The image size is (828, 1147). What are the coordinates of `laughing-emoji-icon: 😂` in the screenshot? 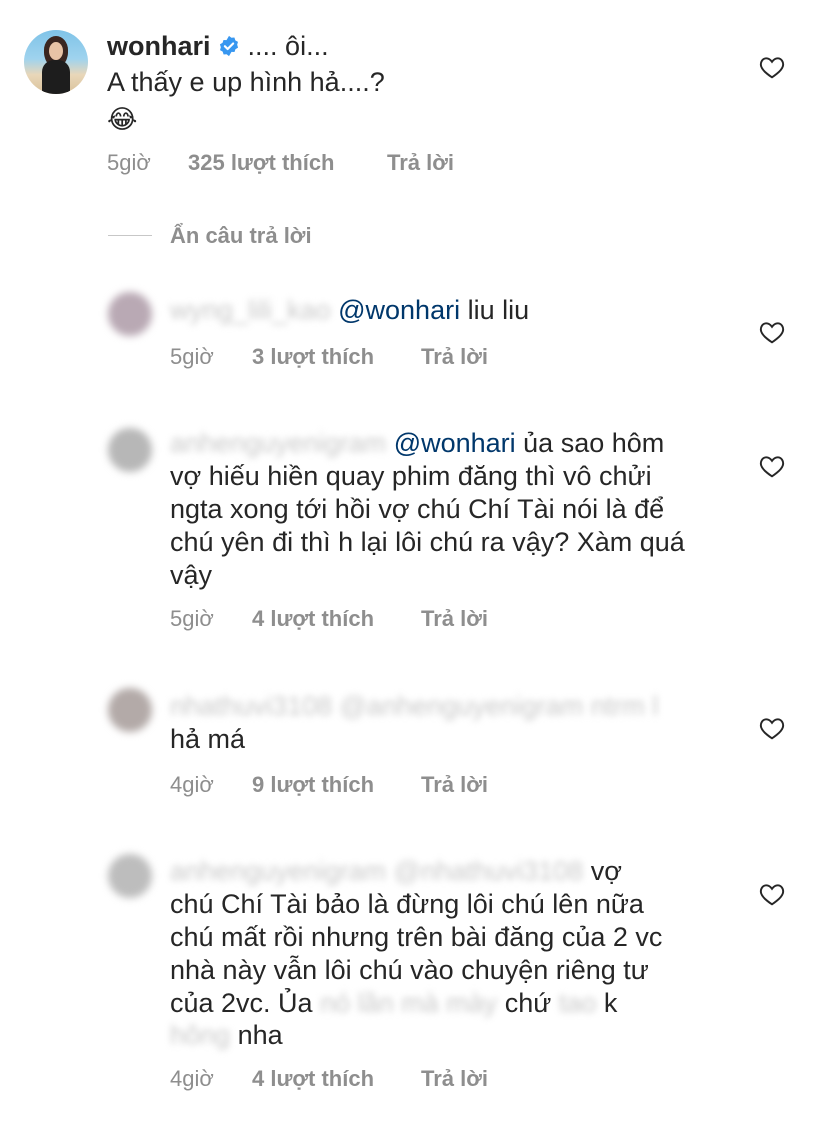 It's located at (122, 119).